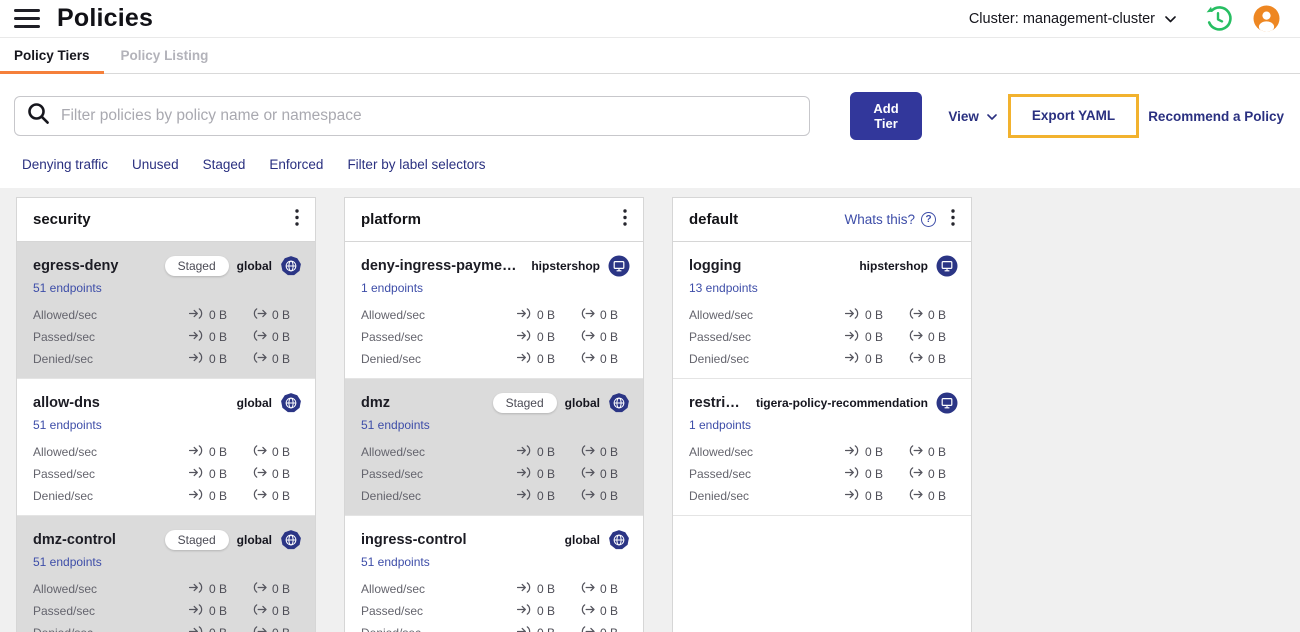 Image resolution: width=1300 pixels, height=632 pixels. What do you see at coordinates (155, 164) in the screenshot?
I see `filter-unused: Unused` at bounding box center [155, 164].